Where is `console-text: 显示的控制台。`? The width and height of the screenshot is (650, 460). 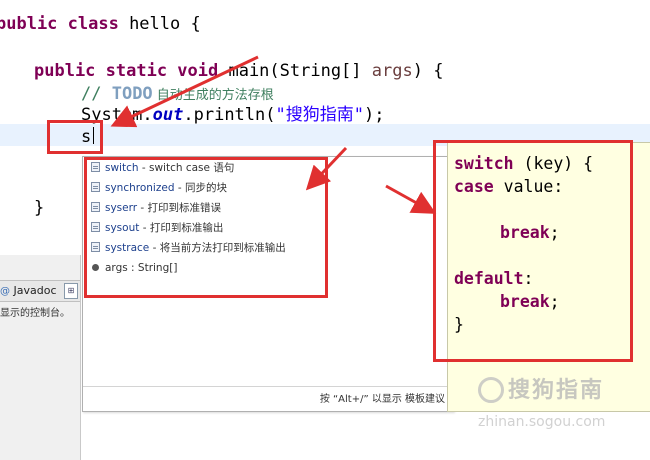 console-text: 显示的控制台。 is located at coordinates (35, 313).